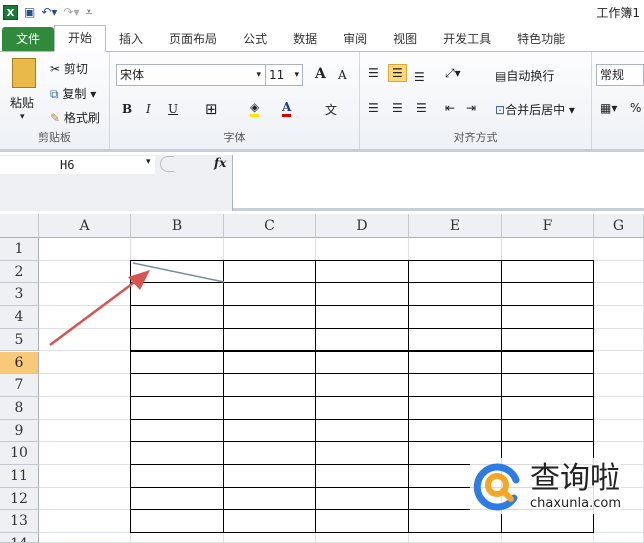 The height and width of the screenshot is (543, 644). What do you see at coordinates (575, 503) in the screenshot?
I see `watermark-site: chaxunla.com` at bounding box center [575, 503].